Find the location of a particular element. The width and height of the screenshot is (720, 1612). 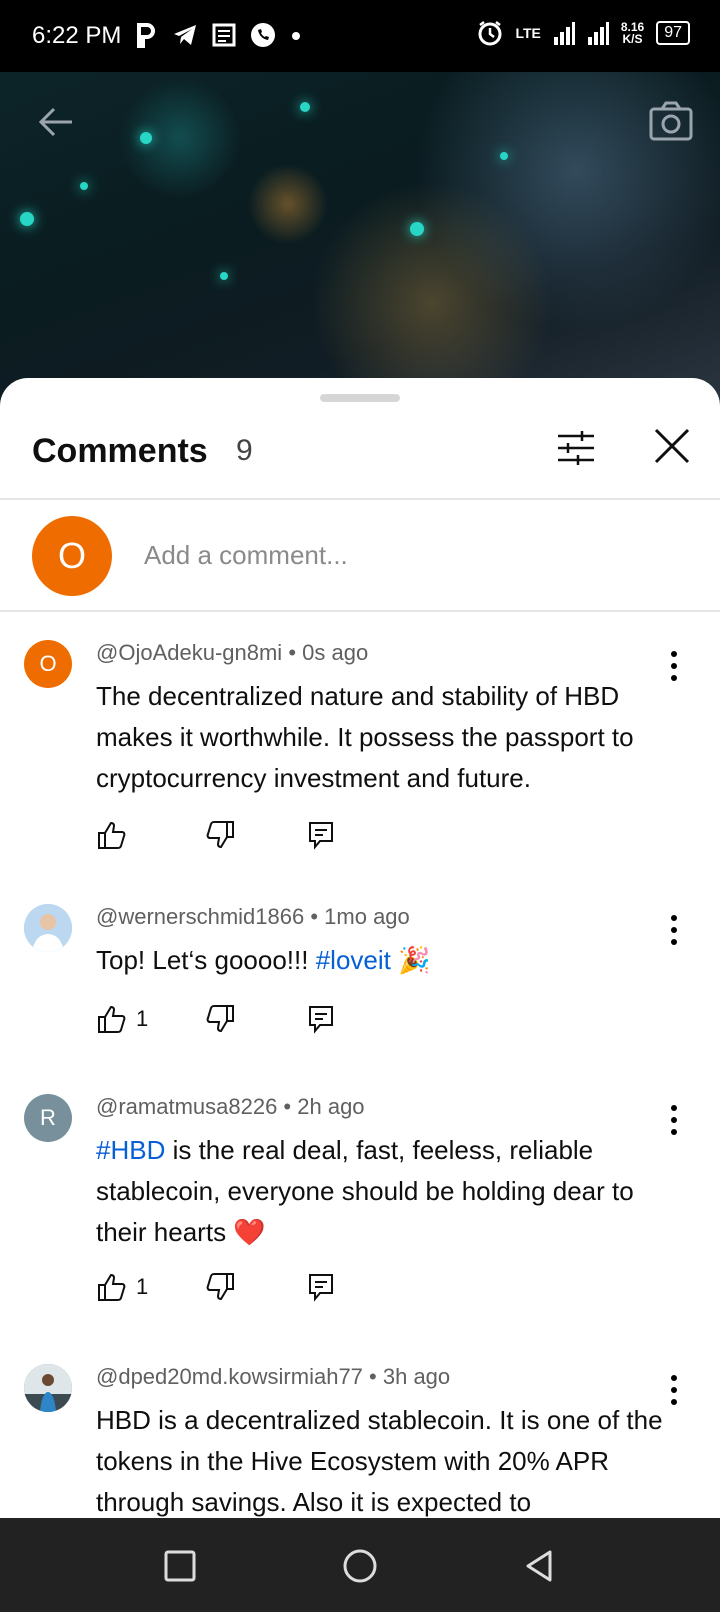

user-avatar: O is located at coordinates (72, 556).